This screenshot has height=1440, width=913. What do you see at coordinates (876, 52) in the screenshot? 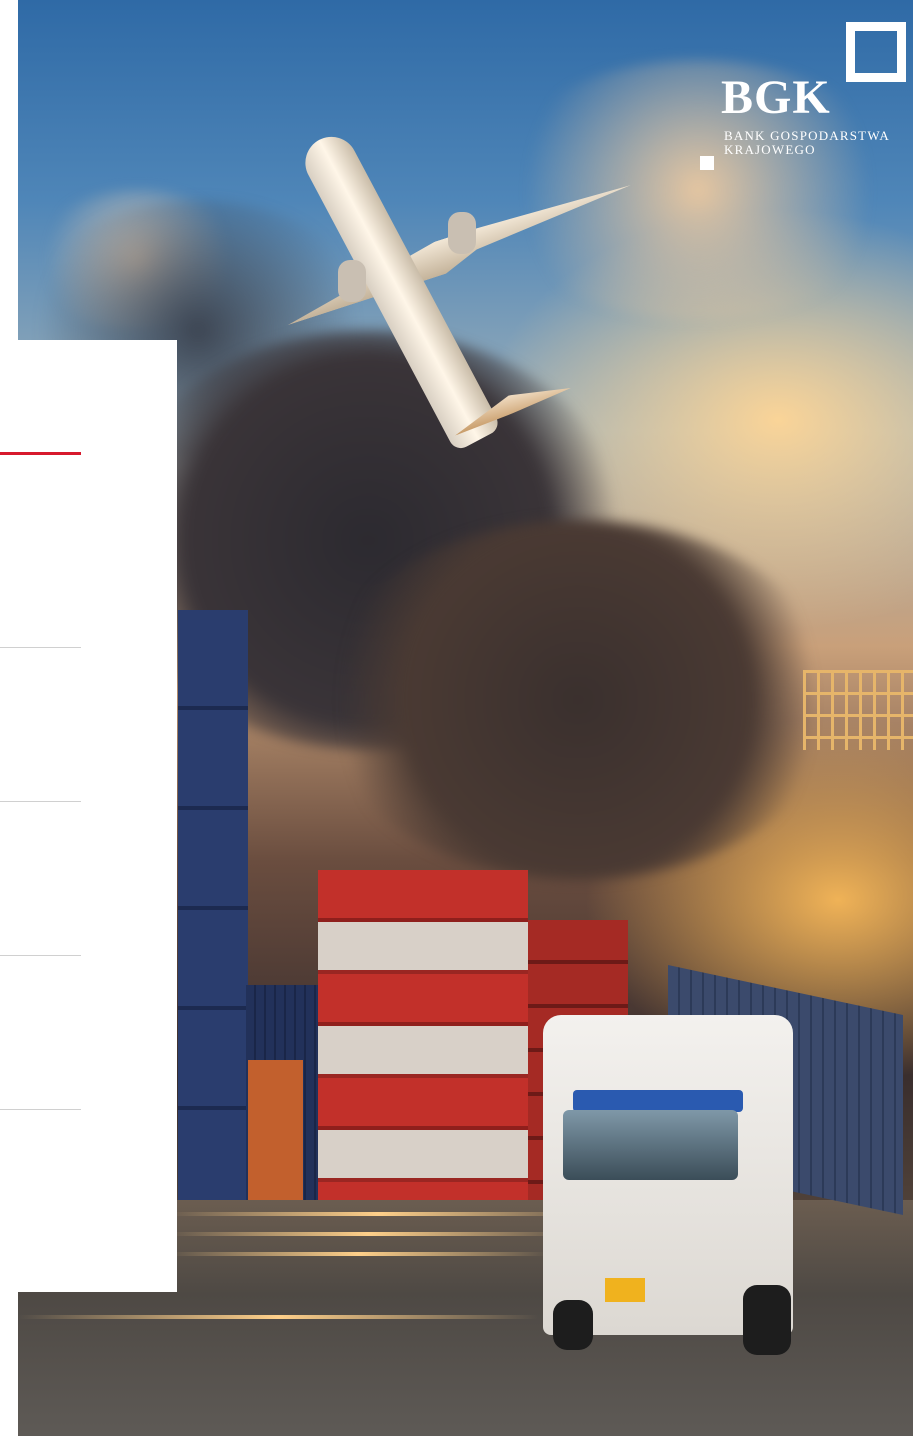
I see `logo-square-icon` at bounding box center [876, 52].